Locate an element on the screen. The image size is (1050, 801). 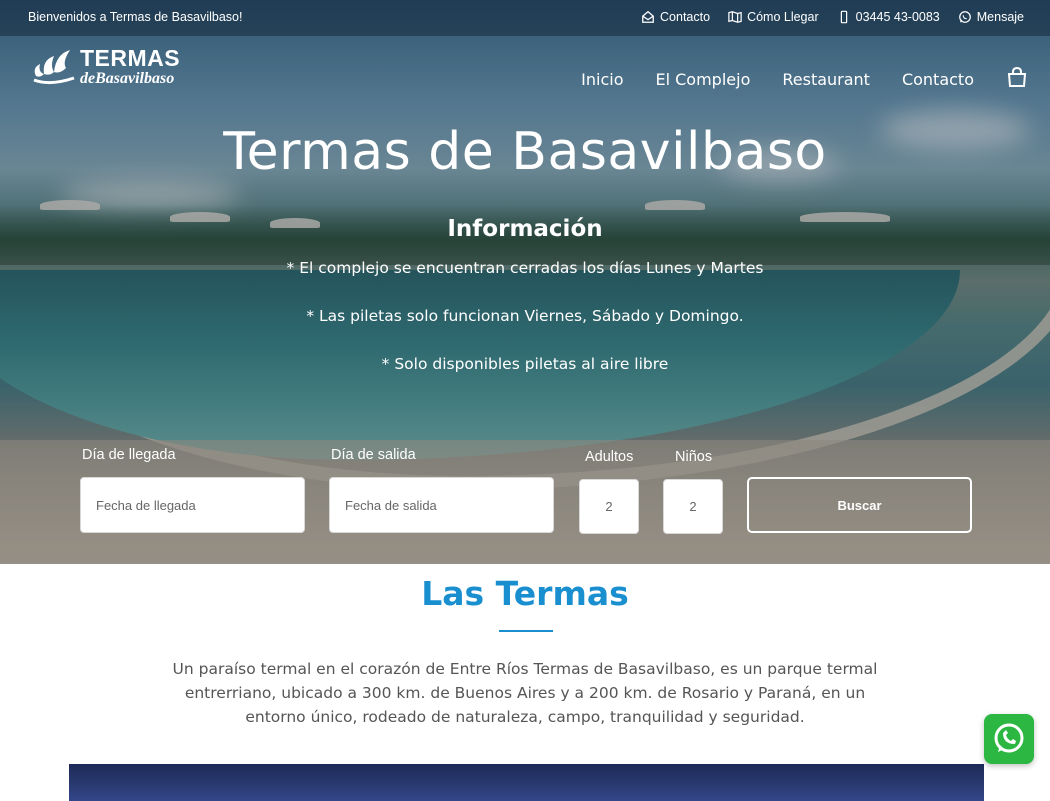
phone-link-label: 03445 43-0083 is located at coordinates (897, 17).